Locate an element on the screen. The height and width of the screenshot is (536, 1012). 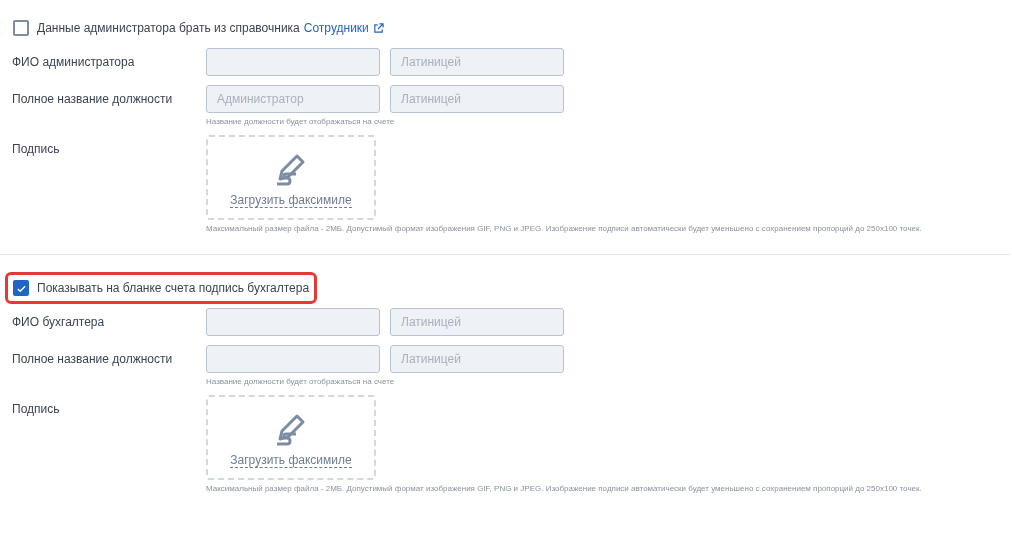
employees-link: Сотрудники is located at coordinates (336, 28).